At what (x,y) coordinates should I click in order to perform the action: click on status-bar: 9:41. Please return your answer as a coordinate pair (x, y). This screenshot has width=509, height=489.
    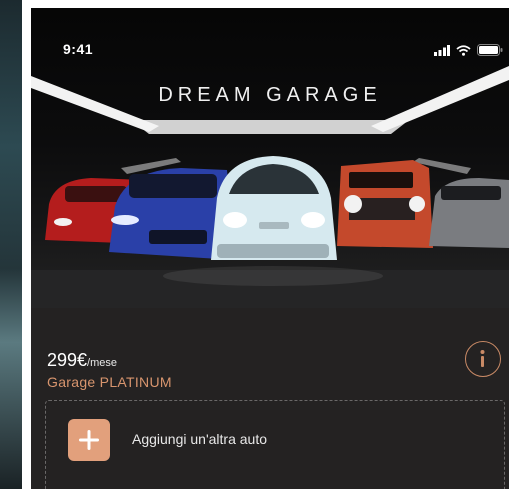
    Looking at the image, I should click on (270, 32).